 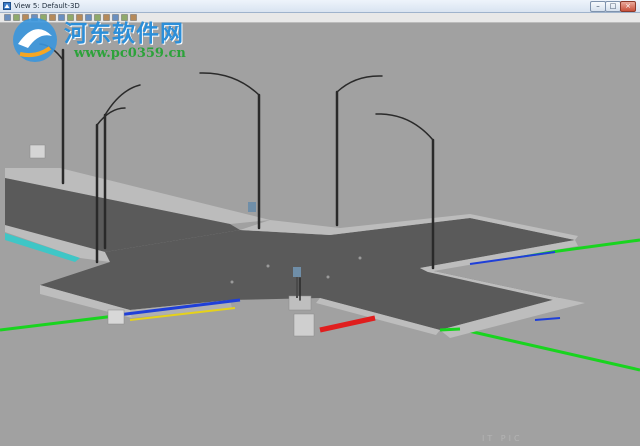 What do you see at coordinates (598, 6) in the screenshot?
I see `minimize-button: –` at bounding box center [598, 6].